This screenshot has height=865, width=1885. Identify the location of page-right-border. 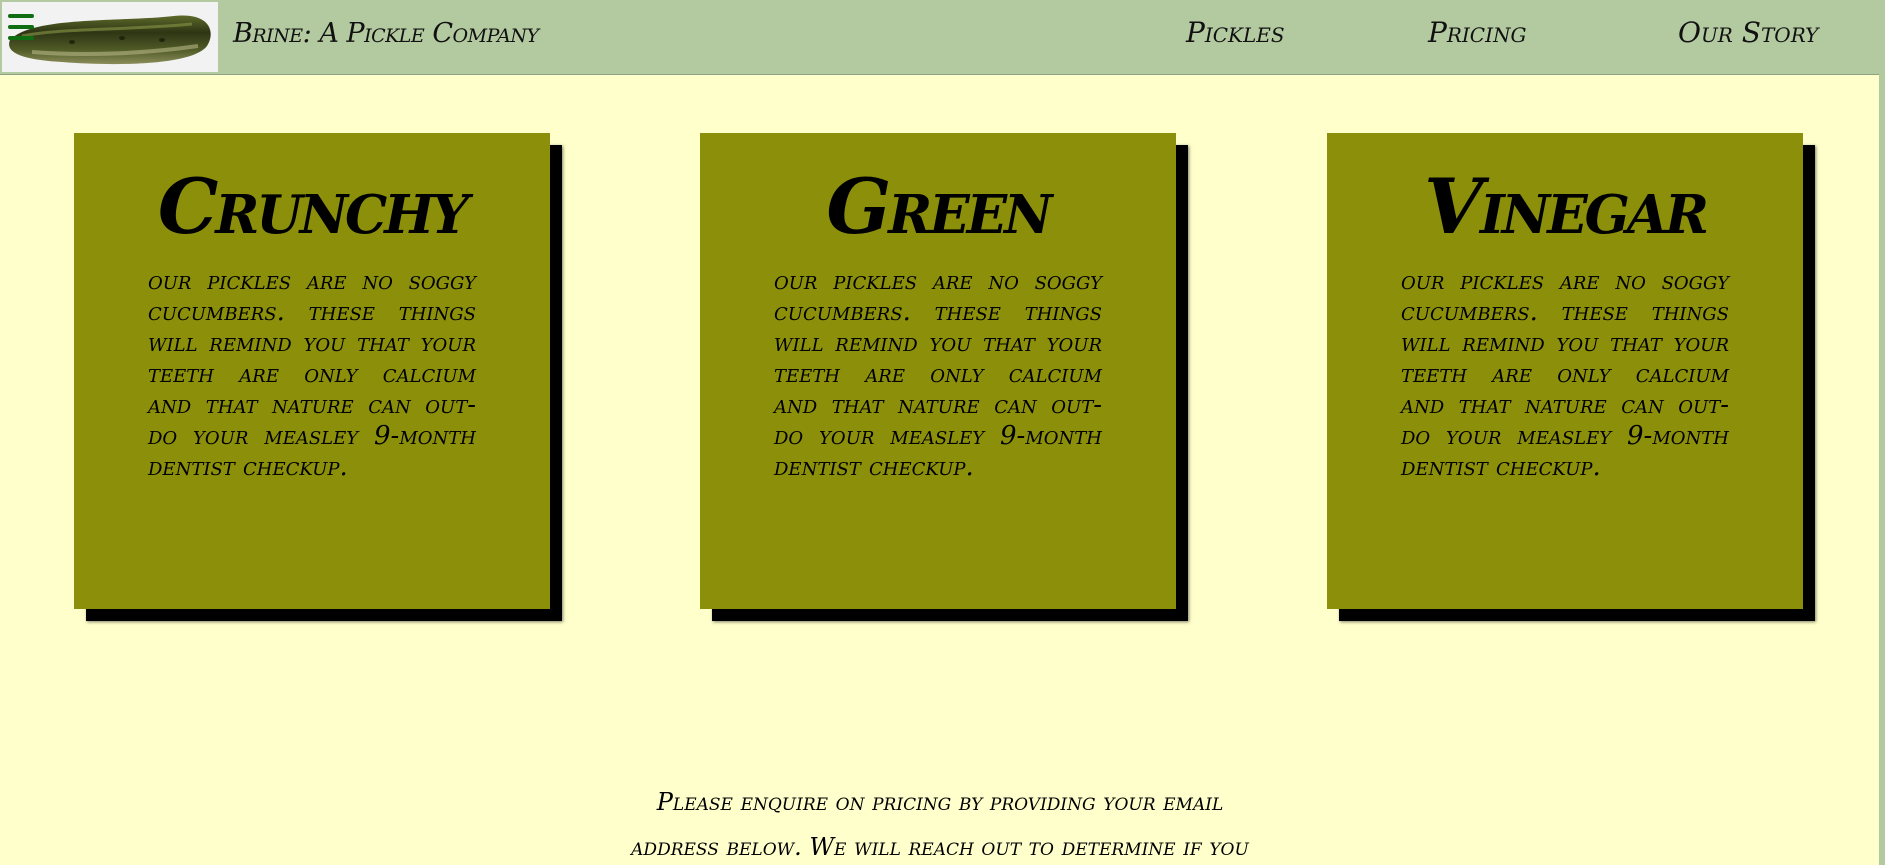
(1882, 469).